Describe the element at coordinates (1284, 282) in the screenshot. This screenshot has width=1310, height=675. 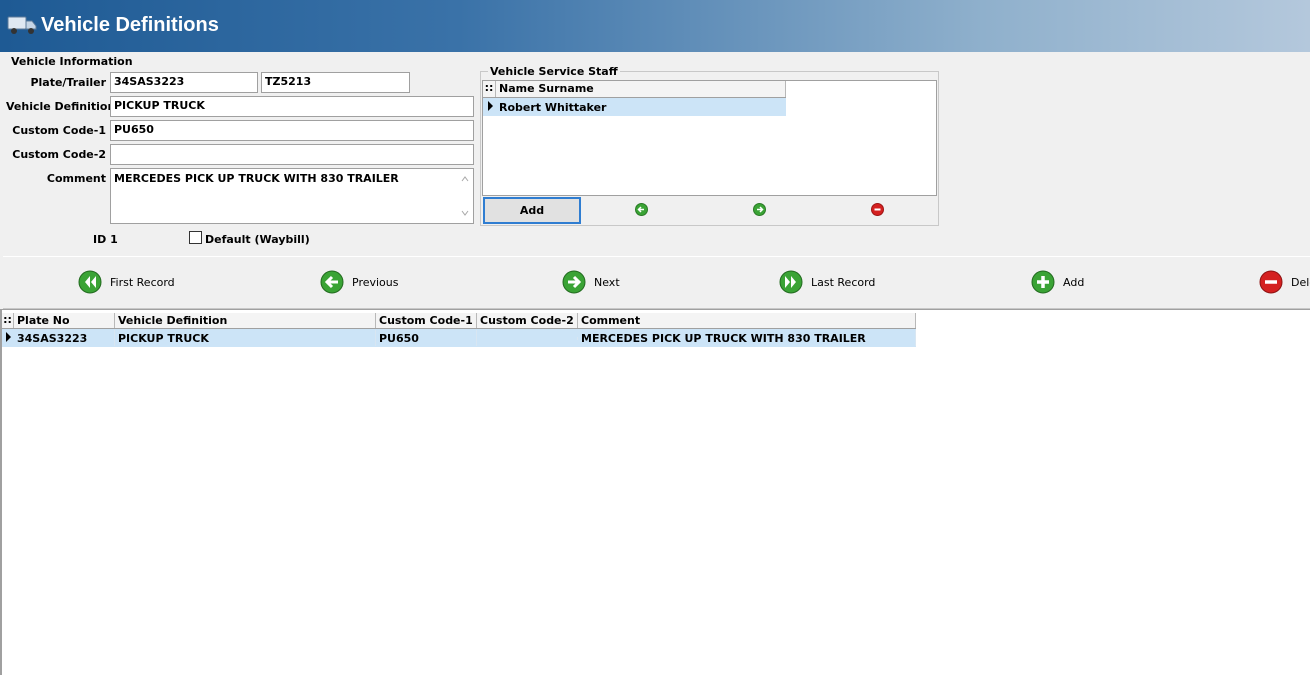
I see `delete-record-button: Dele` at that location.